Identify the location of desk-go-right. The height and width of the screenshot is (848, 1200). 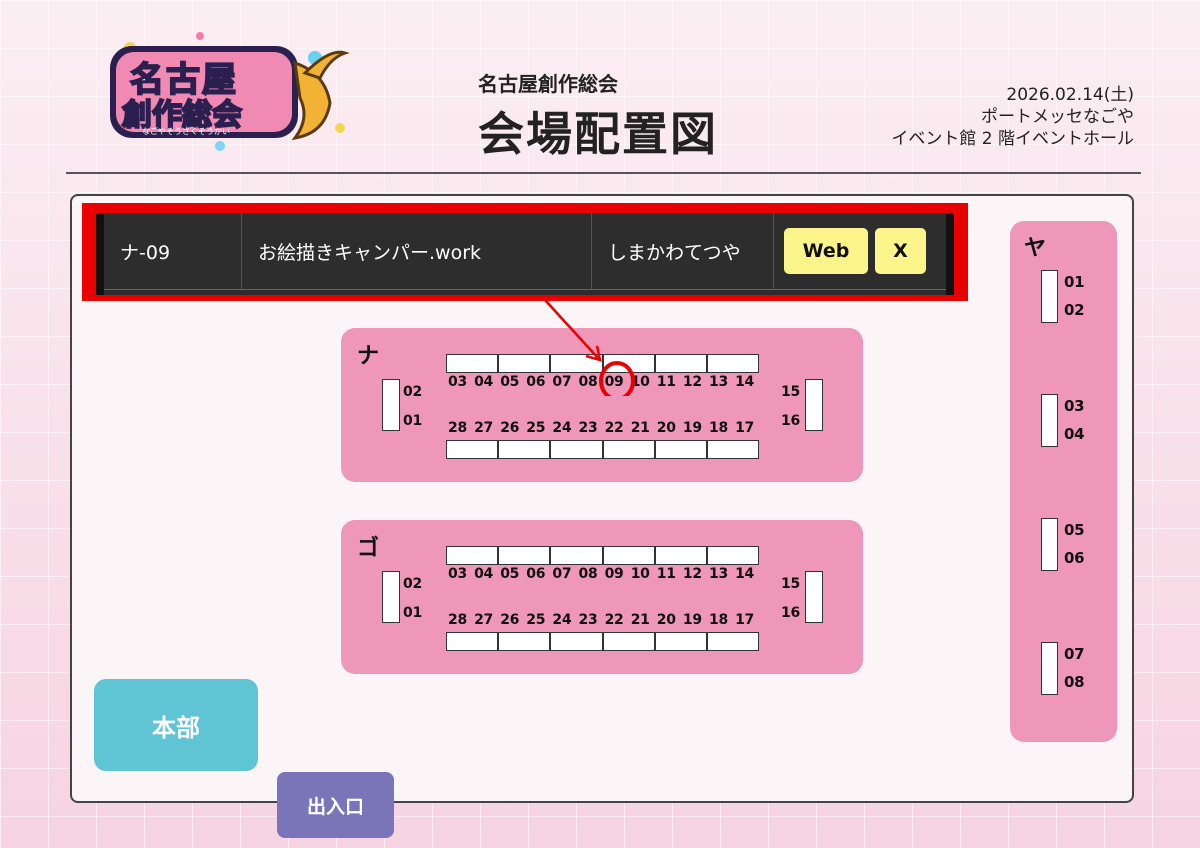
(814, 597).